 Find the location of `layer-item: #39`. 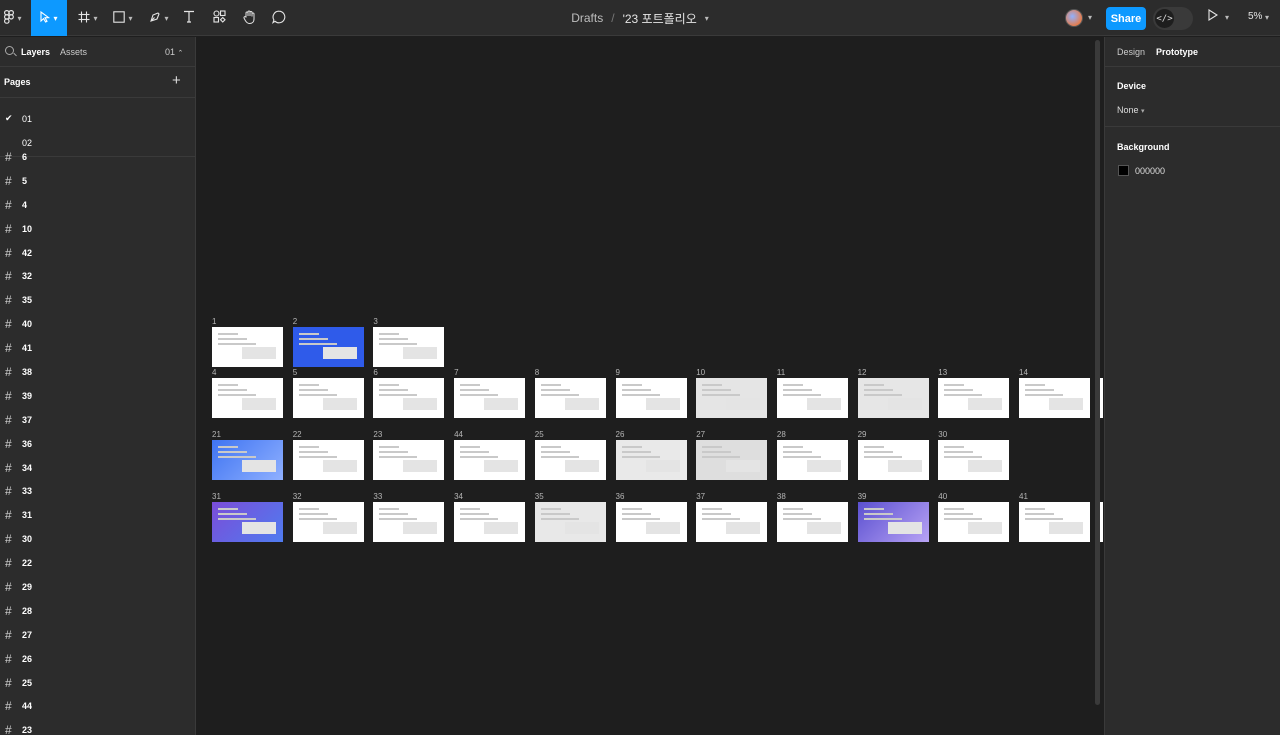

layer-item: #39 is located at coordinates (97, 401).